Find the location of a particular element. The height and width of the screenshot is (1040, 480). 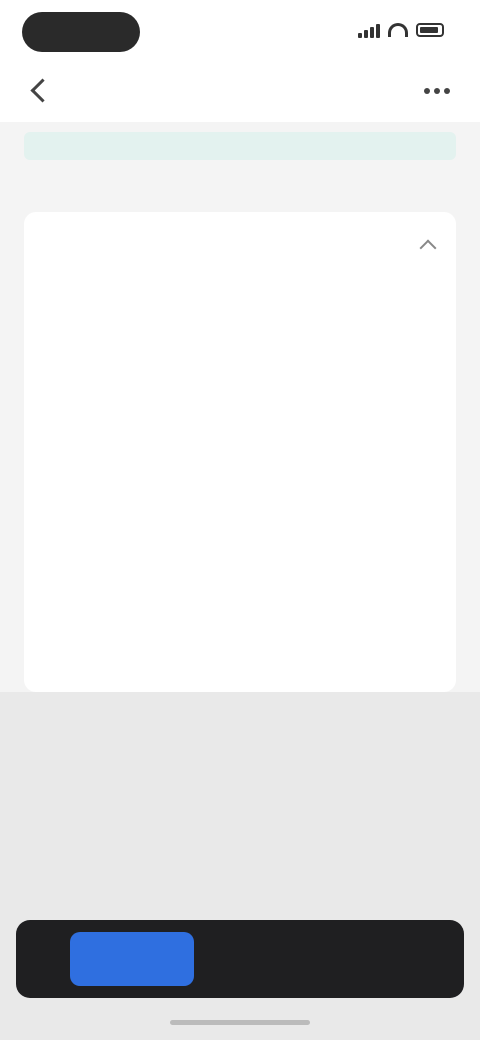

battery-icon is located at coordinates (430, 30).